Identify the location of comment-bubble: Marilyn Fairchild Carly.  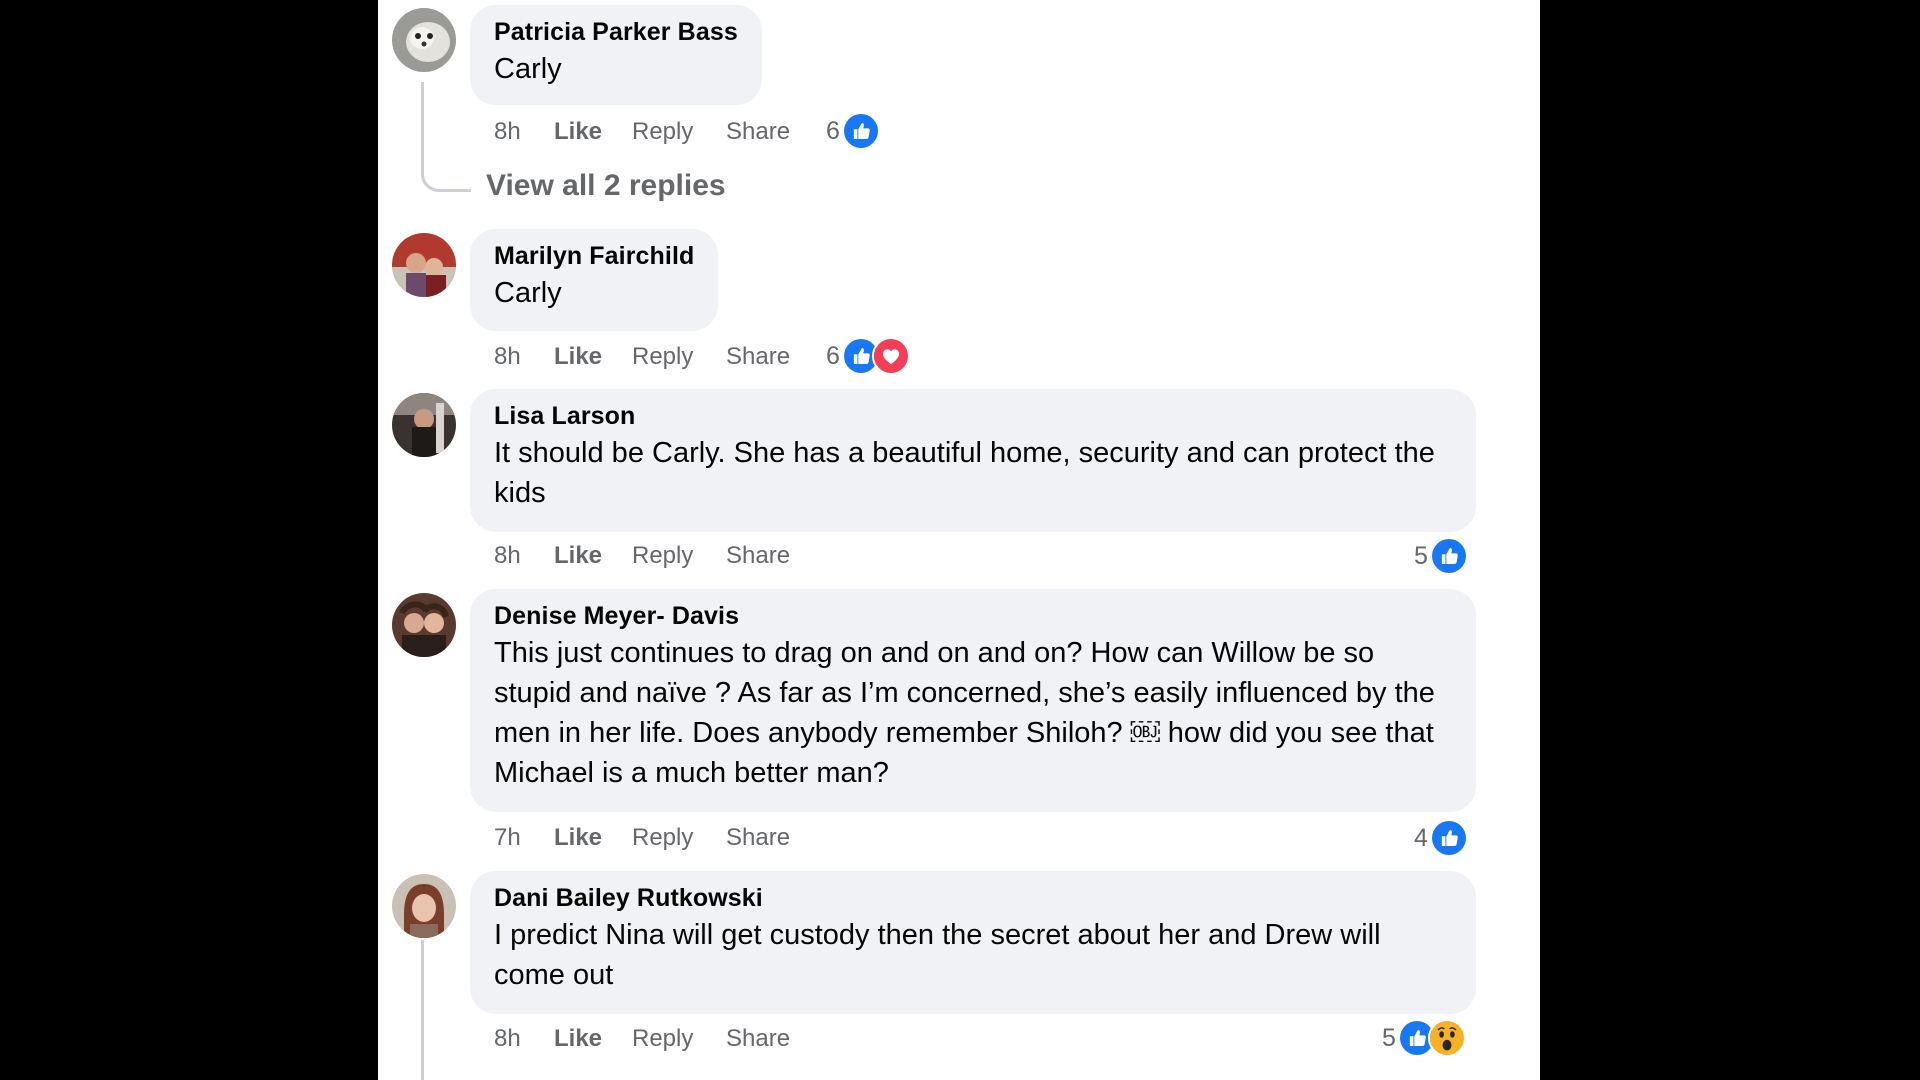
(594, 280).